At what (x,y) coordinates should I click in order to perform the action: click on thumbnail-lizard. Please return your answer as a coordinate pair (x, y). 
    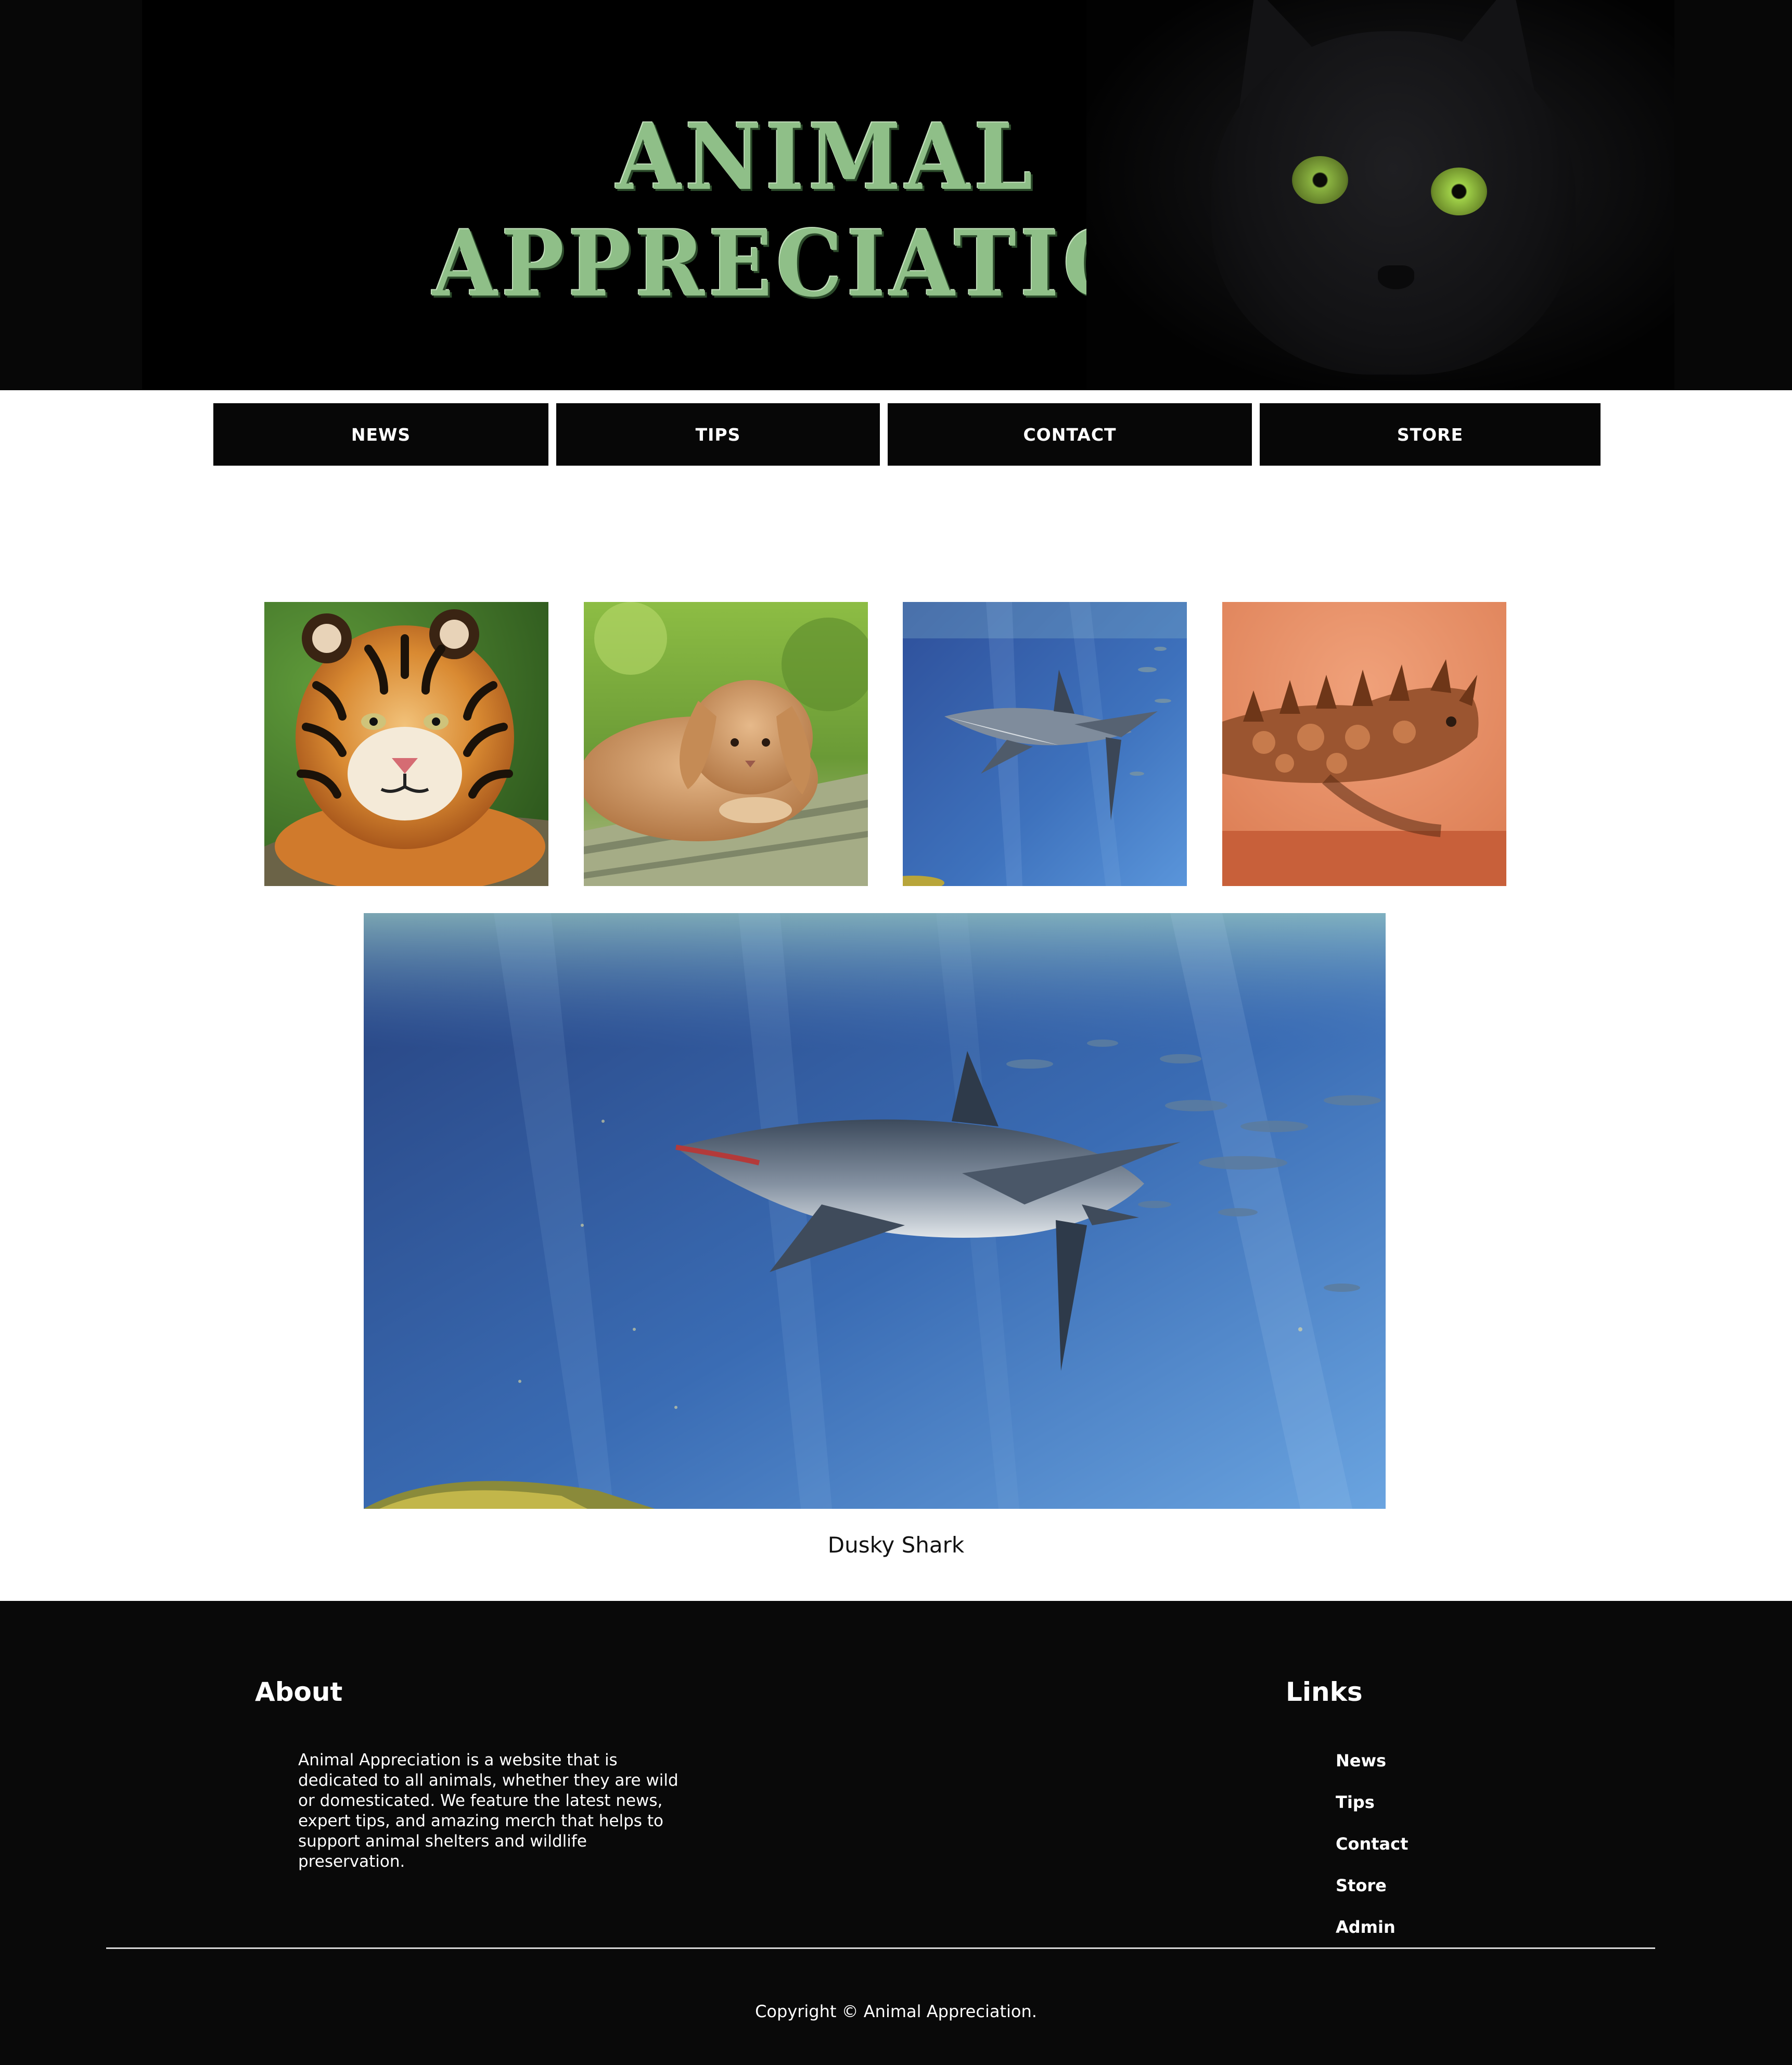
    Looking at the image, I should click on (1364, 744).